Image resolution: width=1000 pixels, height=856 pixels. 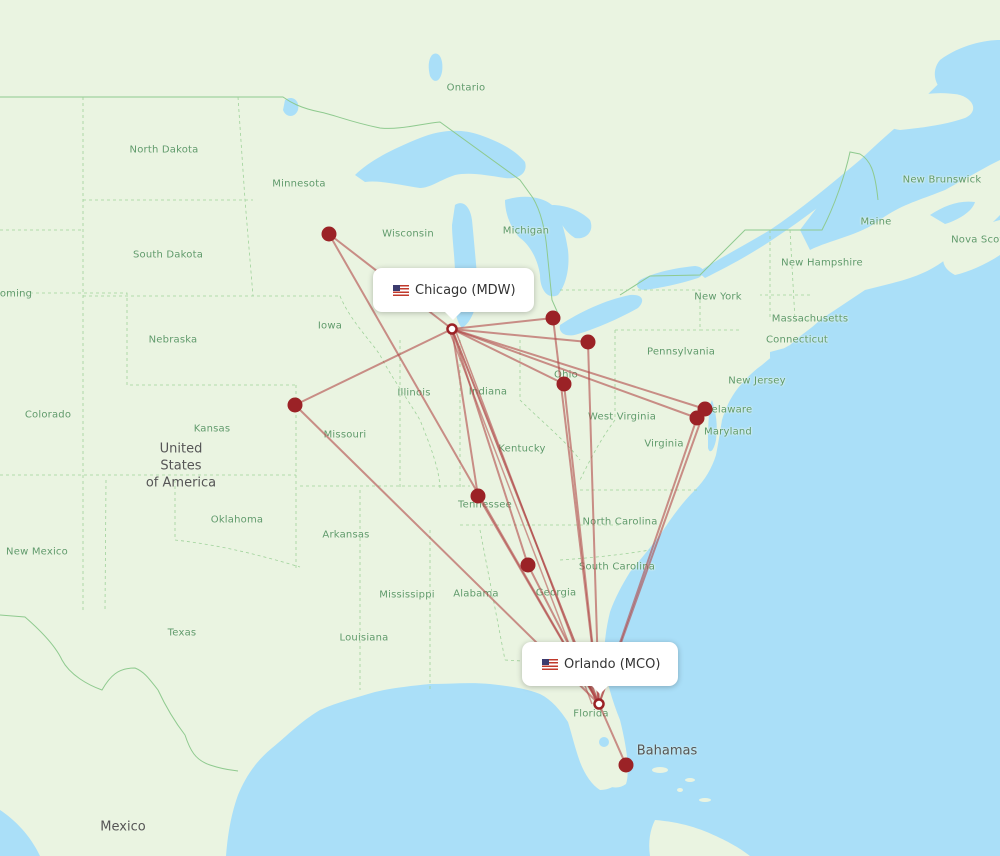 I want to click on origin-airport-marker, so click(x=452, y=329).